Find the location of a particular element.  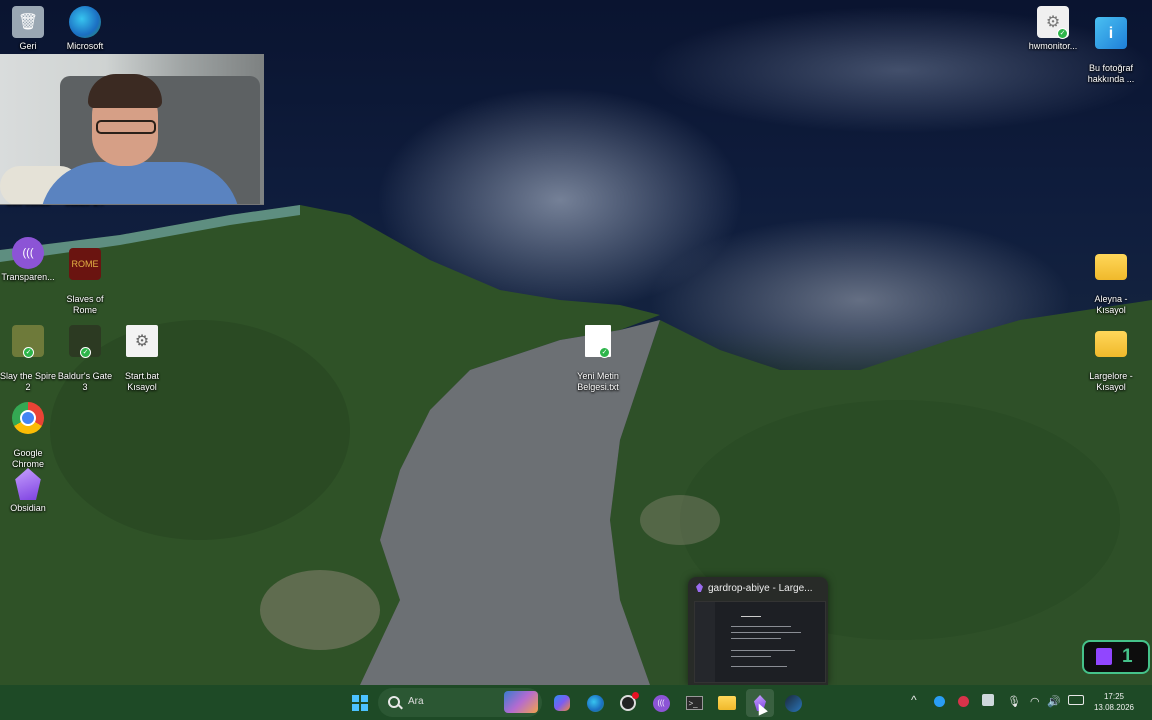

tray-app-icon-check is located at coordinates (988, 701).